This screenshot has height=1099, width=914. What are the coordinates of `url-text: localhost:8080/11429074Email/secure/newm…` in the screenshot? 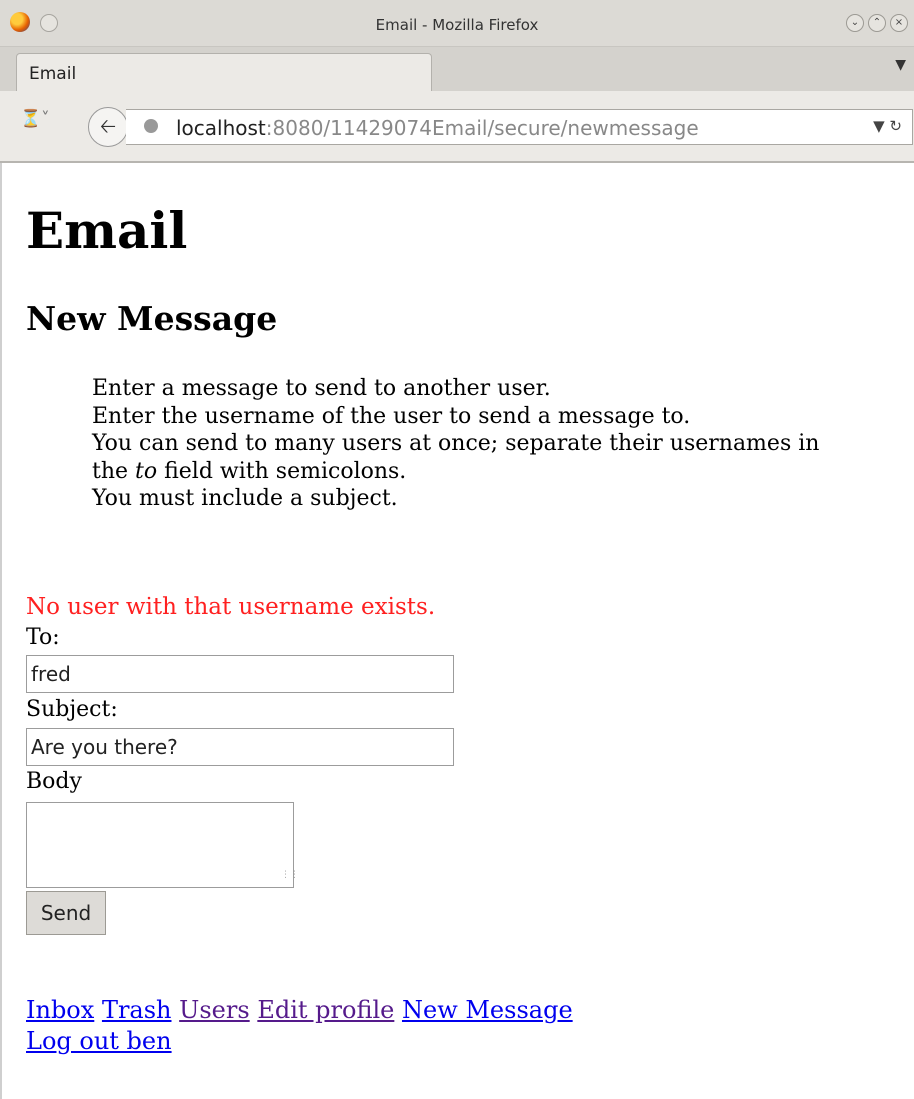 It's located at (437, 128).